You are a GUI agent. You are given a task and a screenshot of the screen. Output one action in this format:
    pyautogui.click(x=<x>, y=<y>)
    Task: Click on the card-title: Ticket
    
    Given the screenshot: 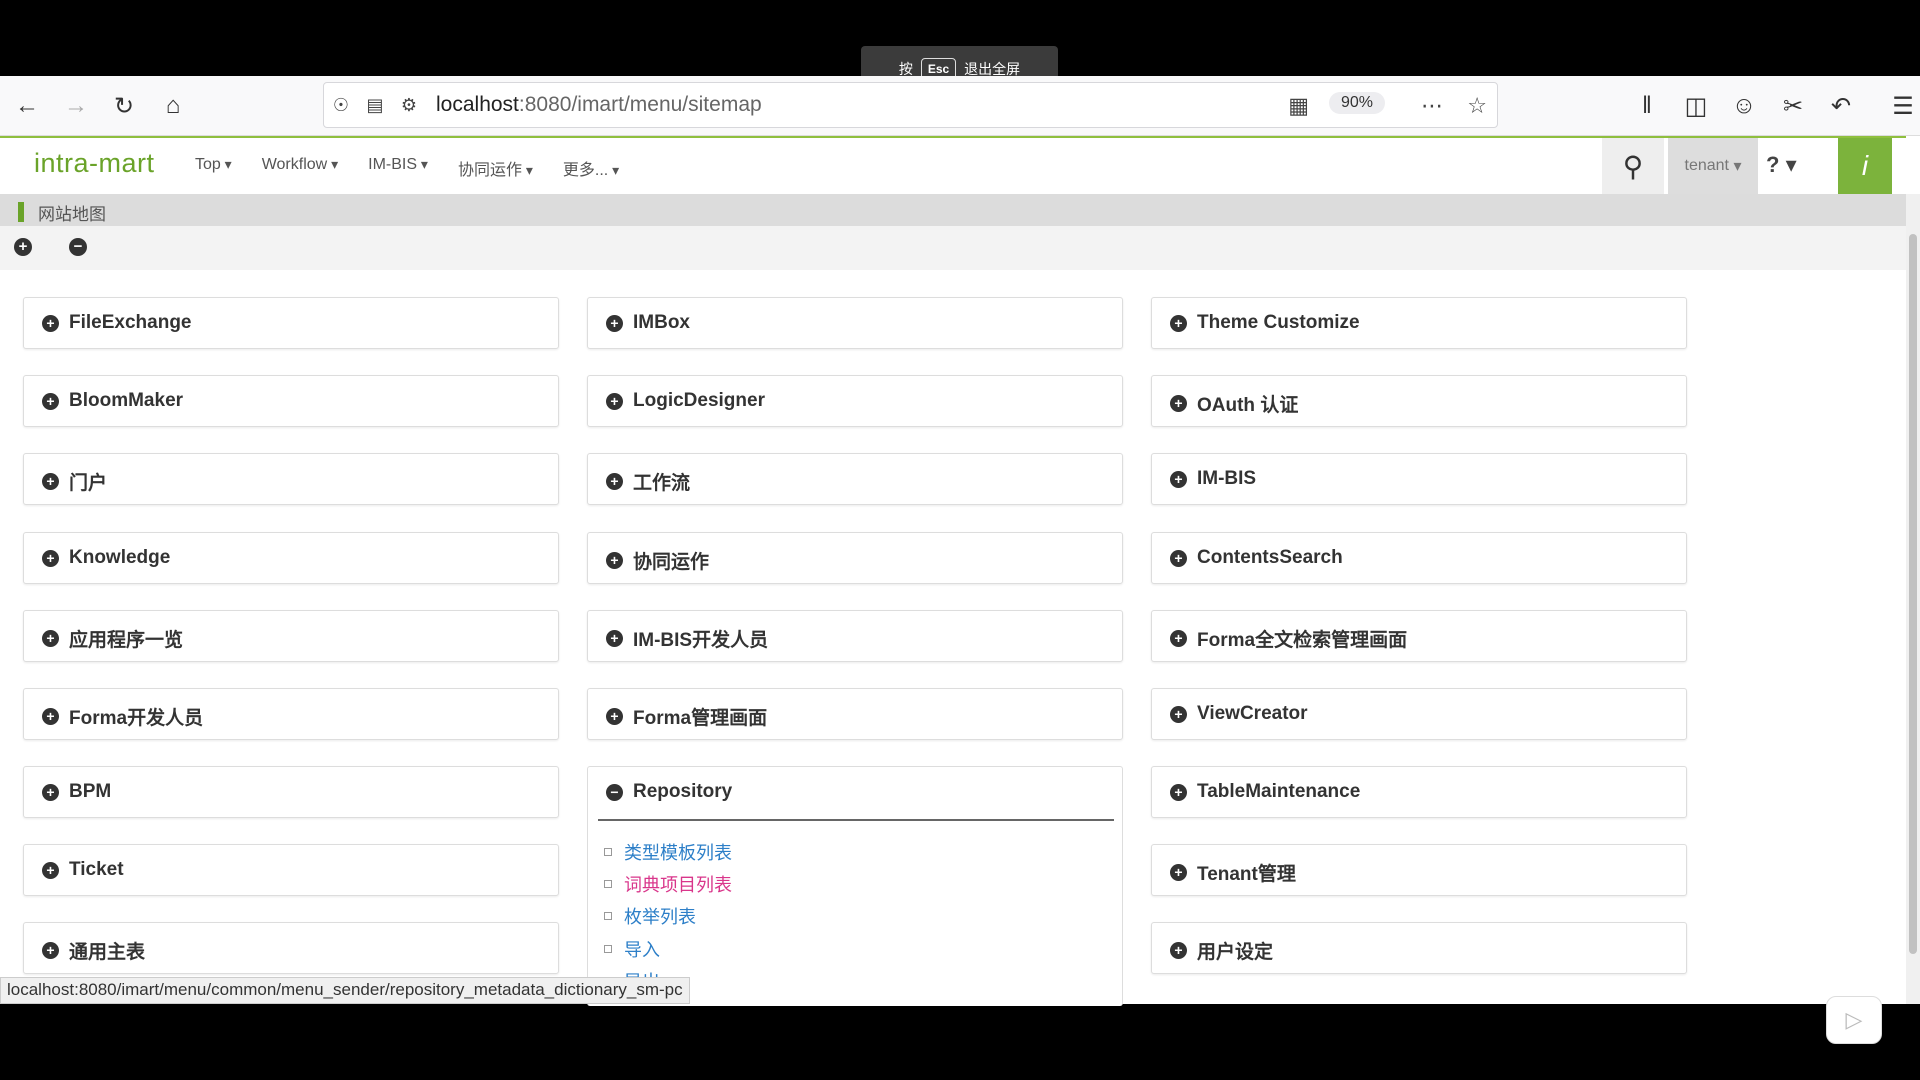 What is the action you would take?
    pyautogui.click(x=96, y=869)
    